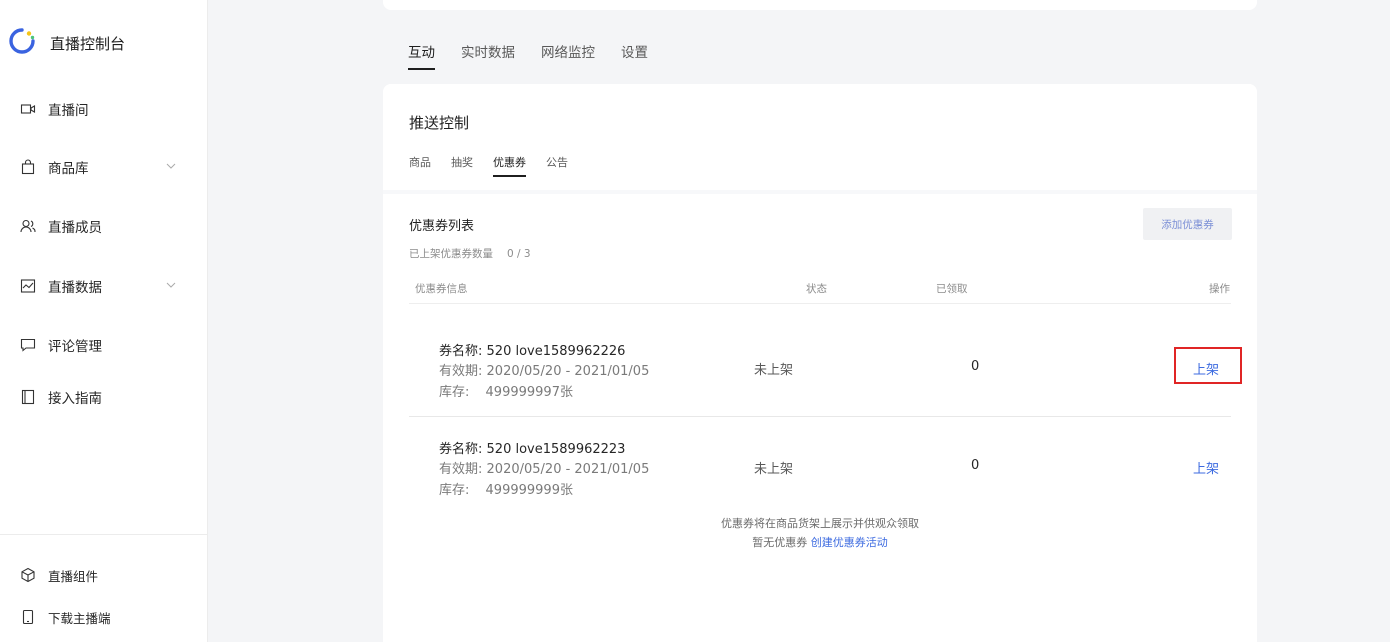 The height and width of the screenshot is (642, 1390). What do you see at coordinates (28, 575) in the screenshot?
I see `cube-icon` at bounding box center [28, 575].